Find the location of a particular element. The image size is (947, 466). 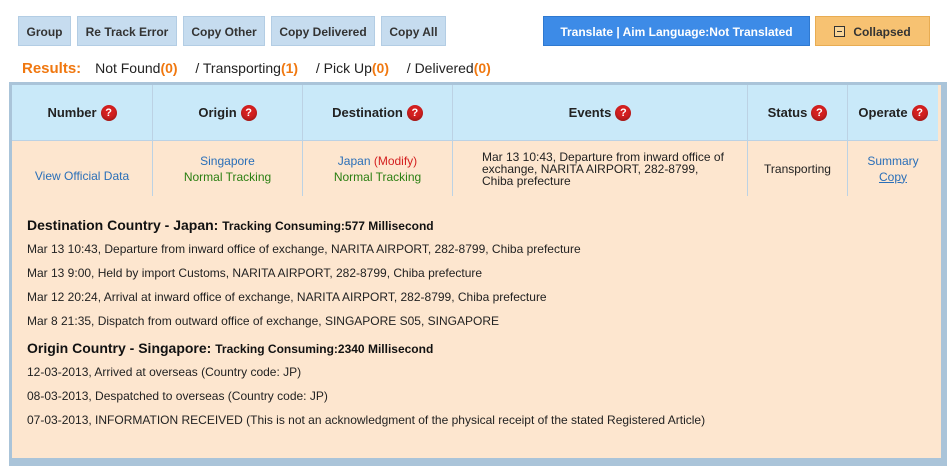

collapse-icon is located at coordinates (840, 31).